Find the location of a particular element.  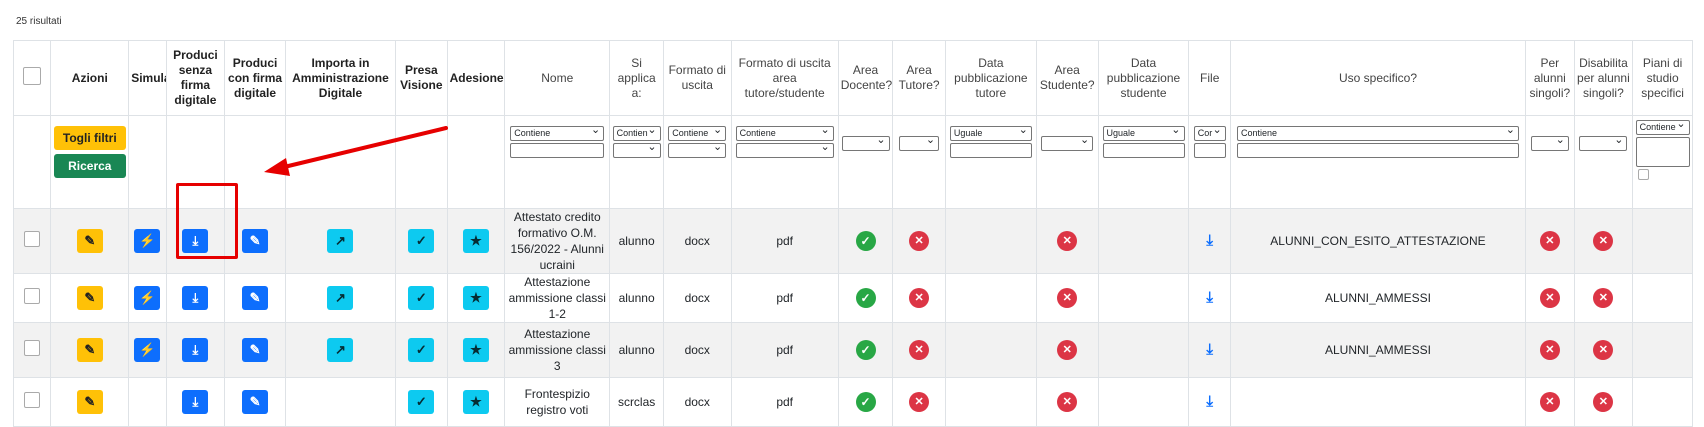

col-disabilita-alunni: Disabilita per alunni singoli? is located at coordinates (1603, 78).